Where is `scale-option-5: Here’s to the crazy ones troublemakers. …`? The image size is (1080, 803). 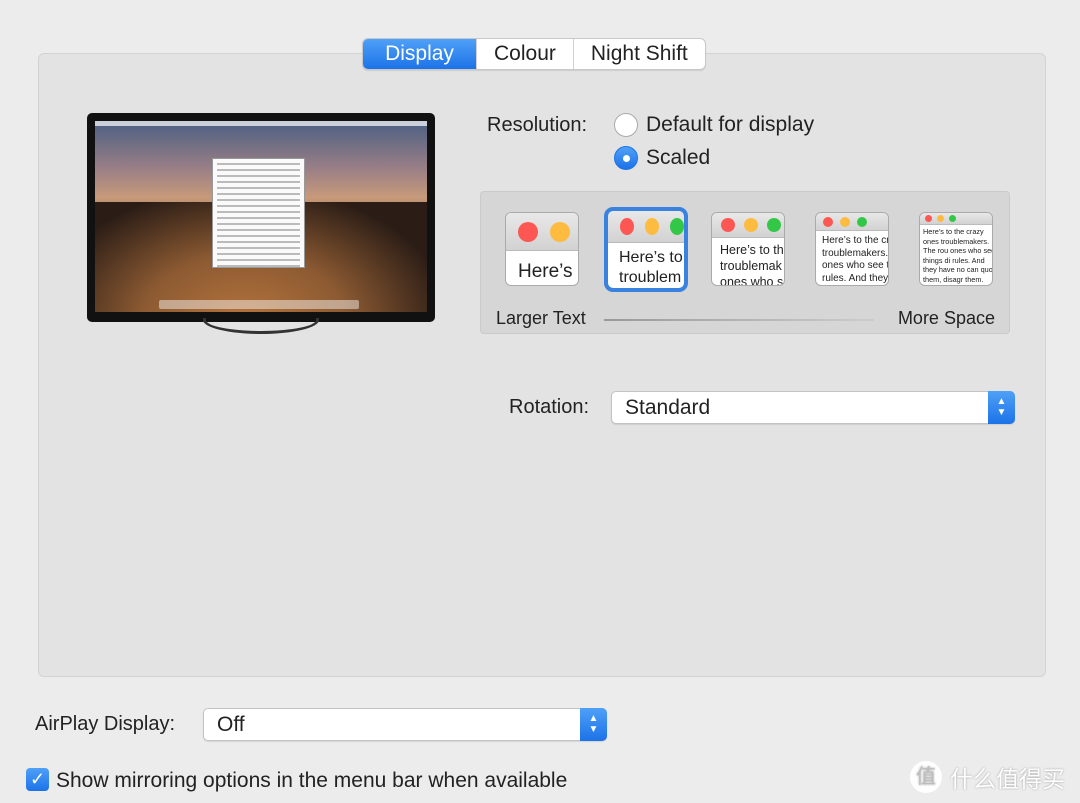 scale-option-5: Here’s to the crazy ones troublemakers. … is located at coordinates (956, 249).